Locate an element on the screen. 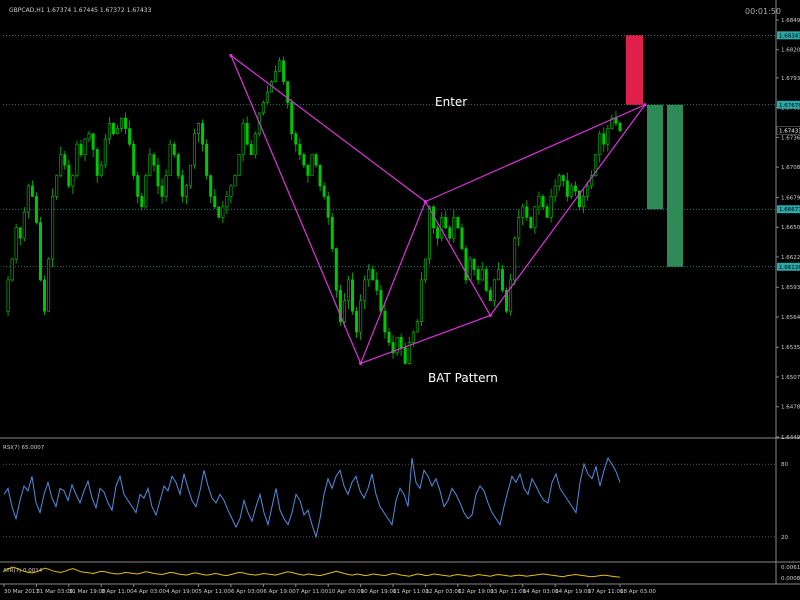 This screenshot has height=600, width=800. target-zone is located at coordinates (655, 157).